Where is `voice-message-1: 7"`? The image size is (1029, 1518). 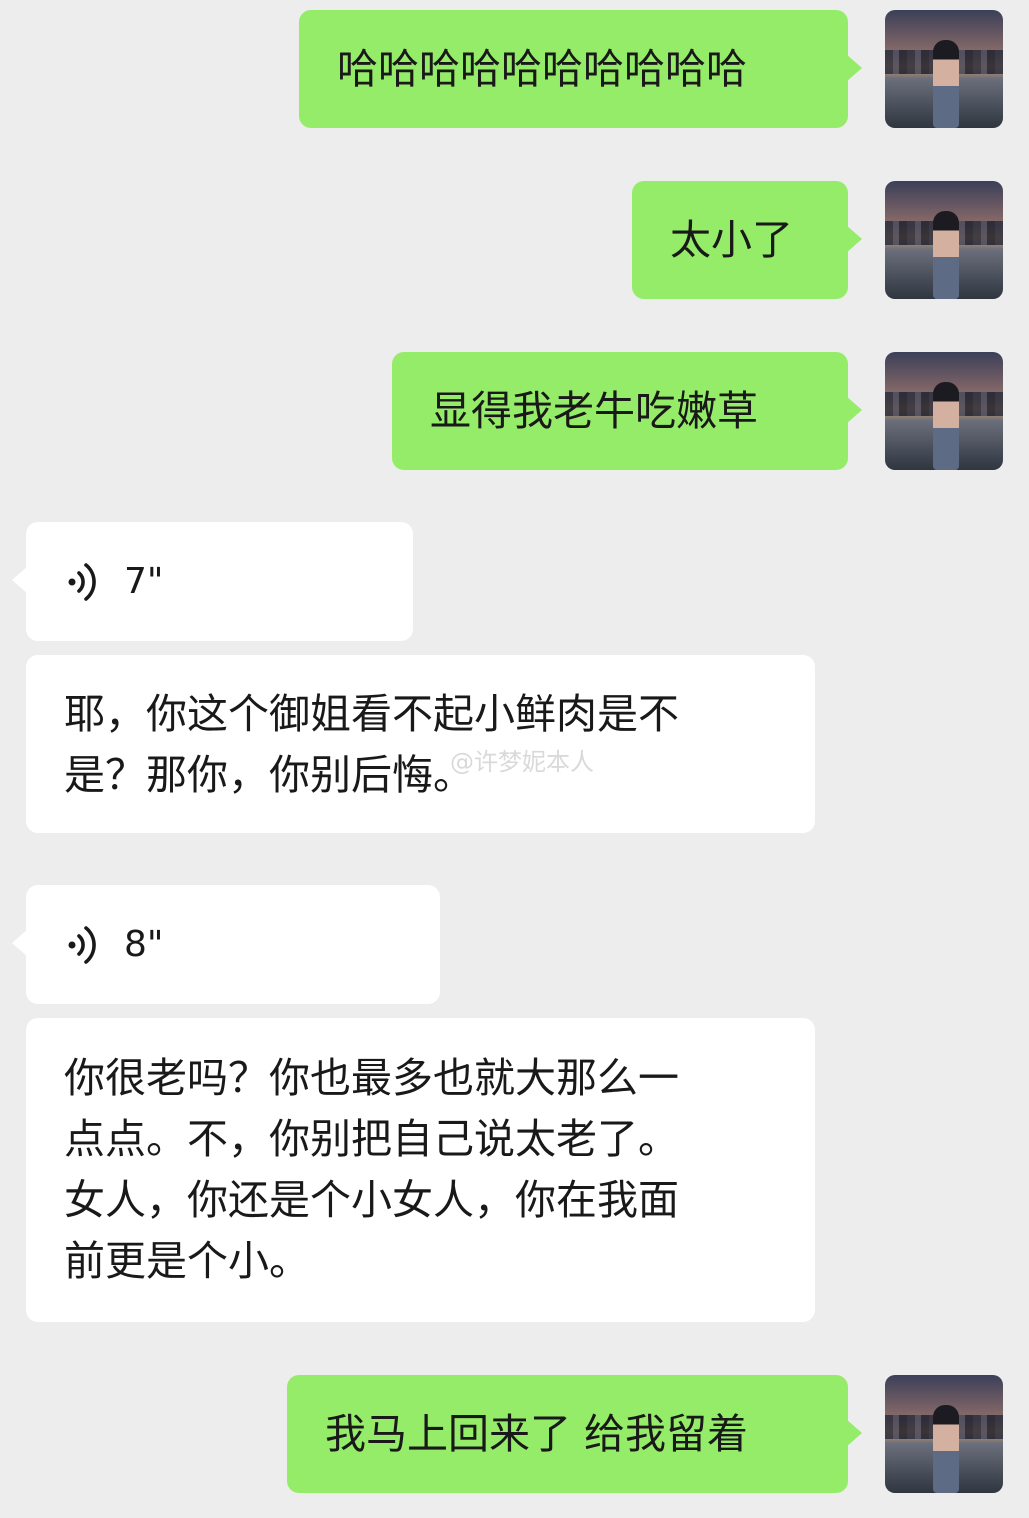 voice-message-1: 7" is located at coordinates (212, 581).